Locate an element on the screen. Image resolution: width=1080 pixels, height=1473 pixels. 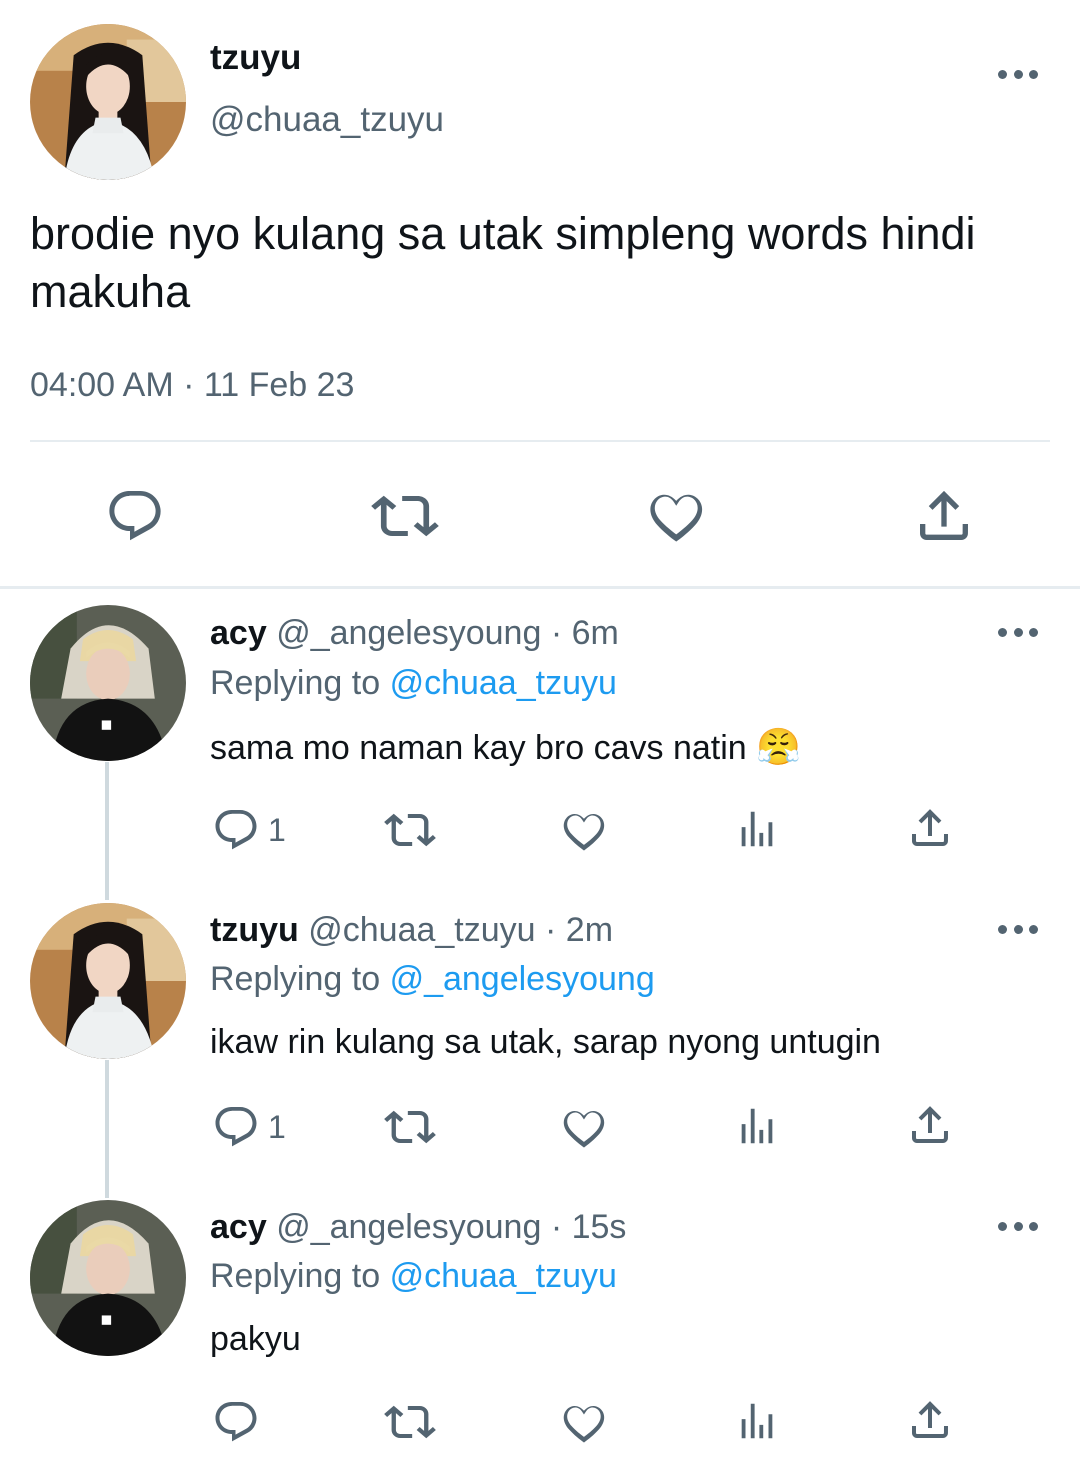
replying-to: Replying to @_angelesyoung is located at coordinates (432, 979).